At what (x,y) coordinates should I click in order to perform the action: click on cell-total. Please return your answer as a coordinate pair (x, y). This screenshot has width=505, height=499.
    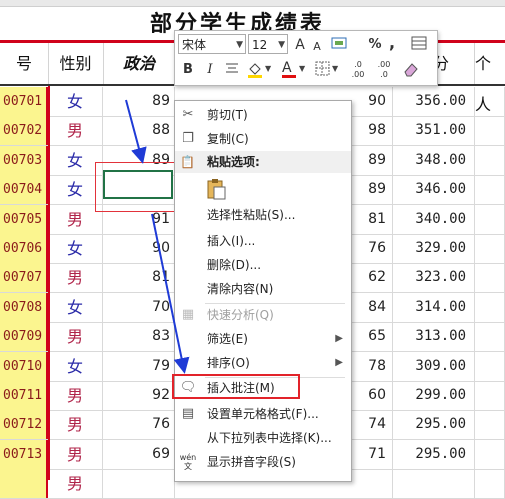
    Looking at the image, I should click on (434, 484).